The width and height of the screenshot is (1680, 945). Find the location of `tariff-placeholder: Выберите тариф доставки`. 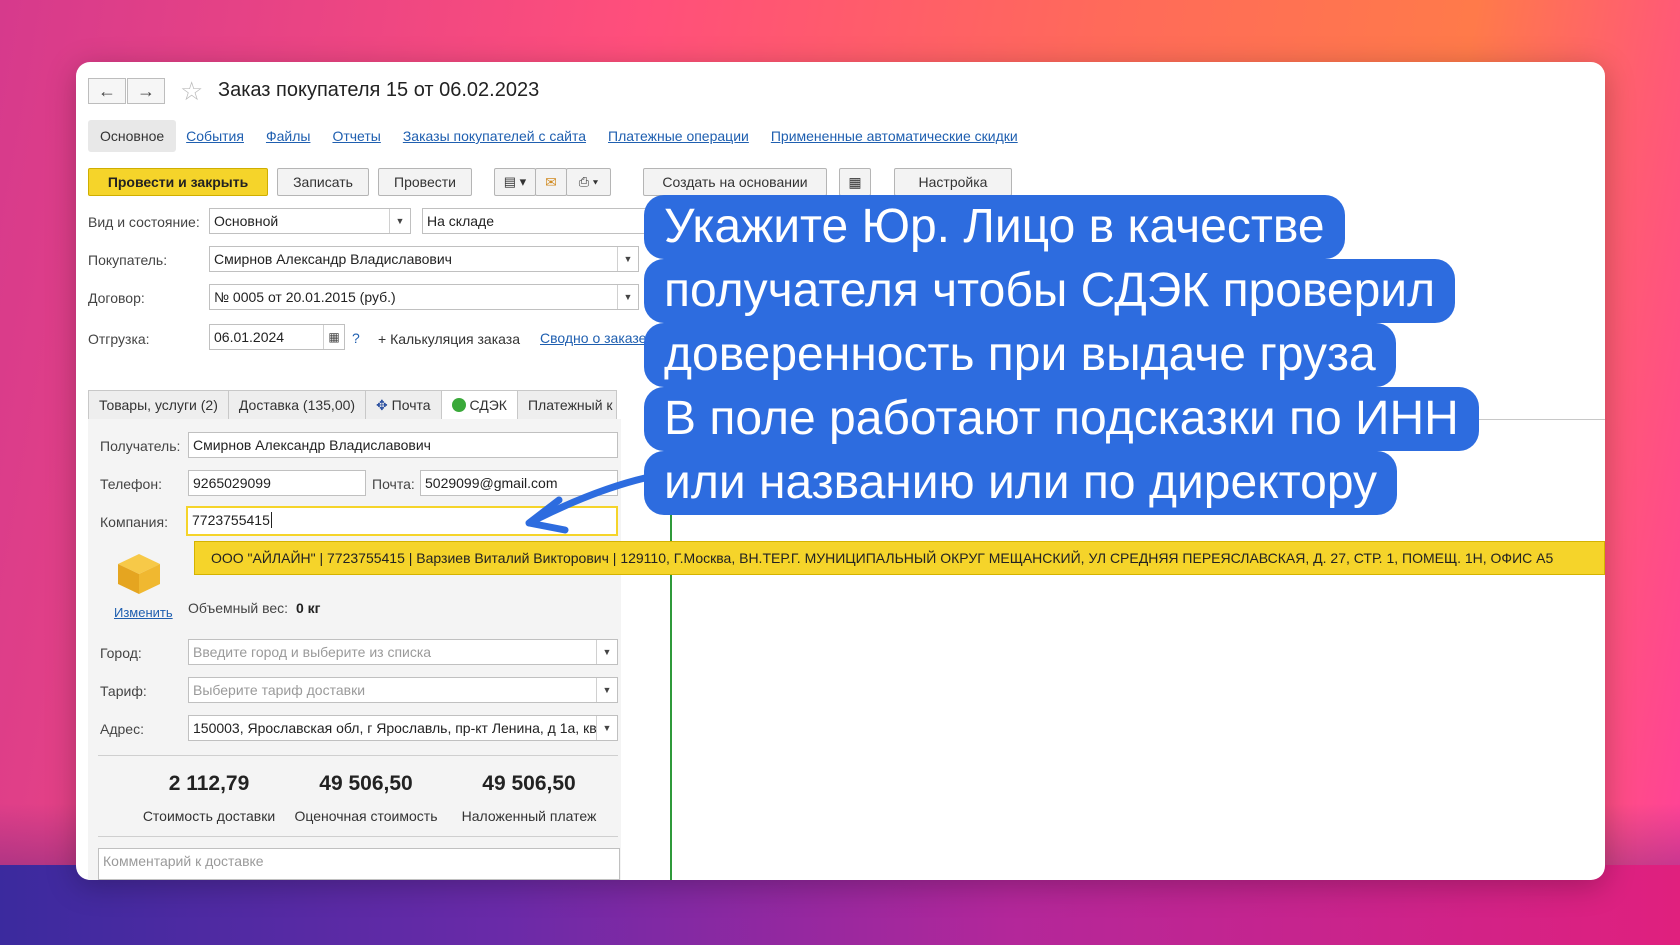

tariff-placeholder: Выберите тариф доставки is located at coordinates (279, 690).